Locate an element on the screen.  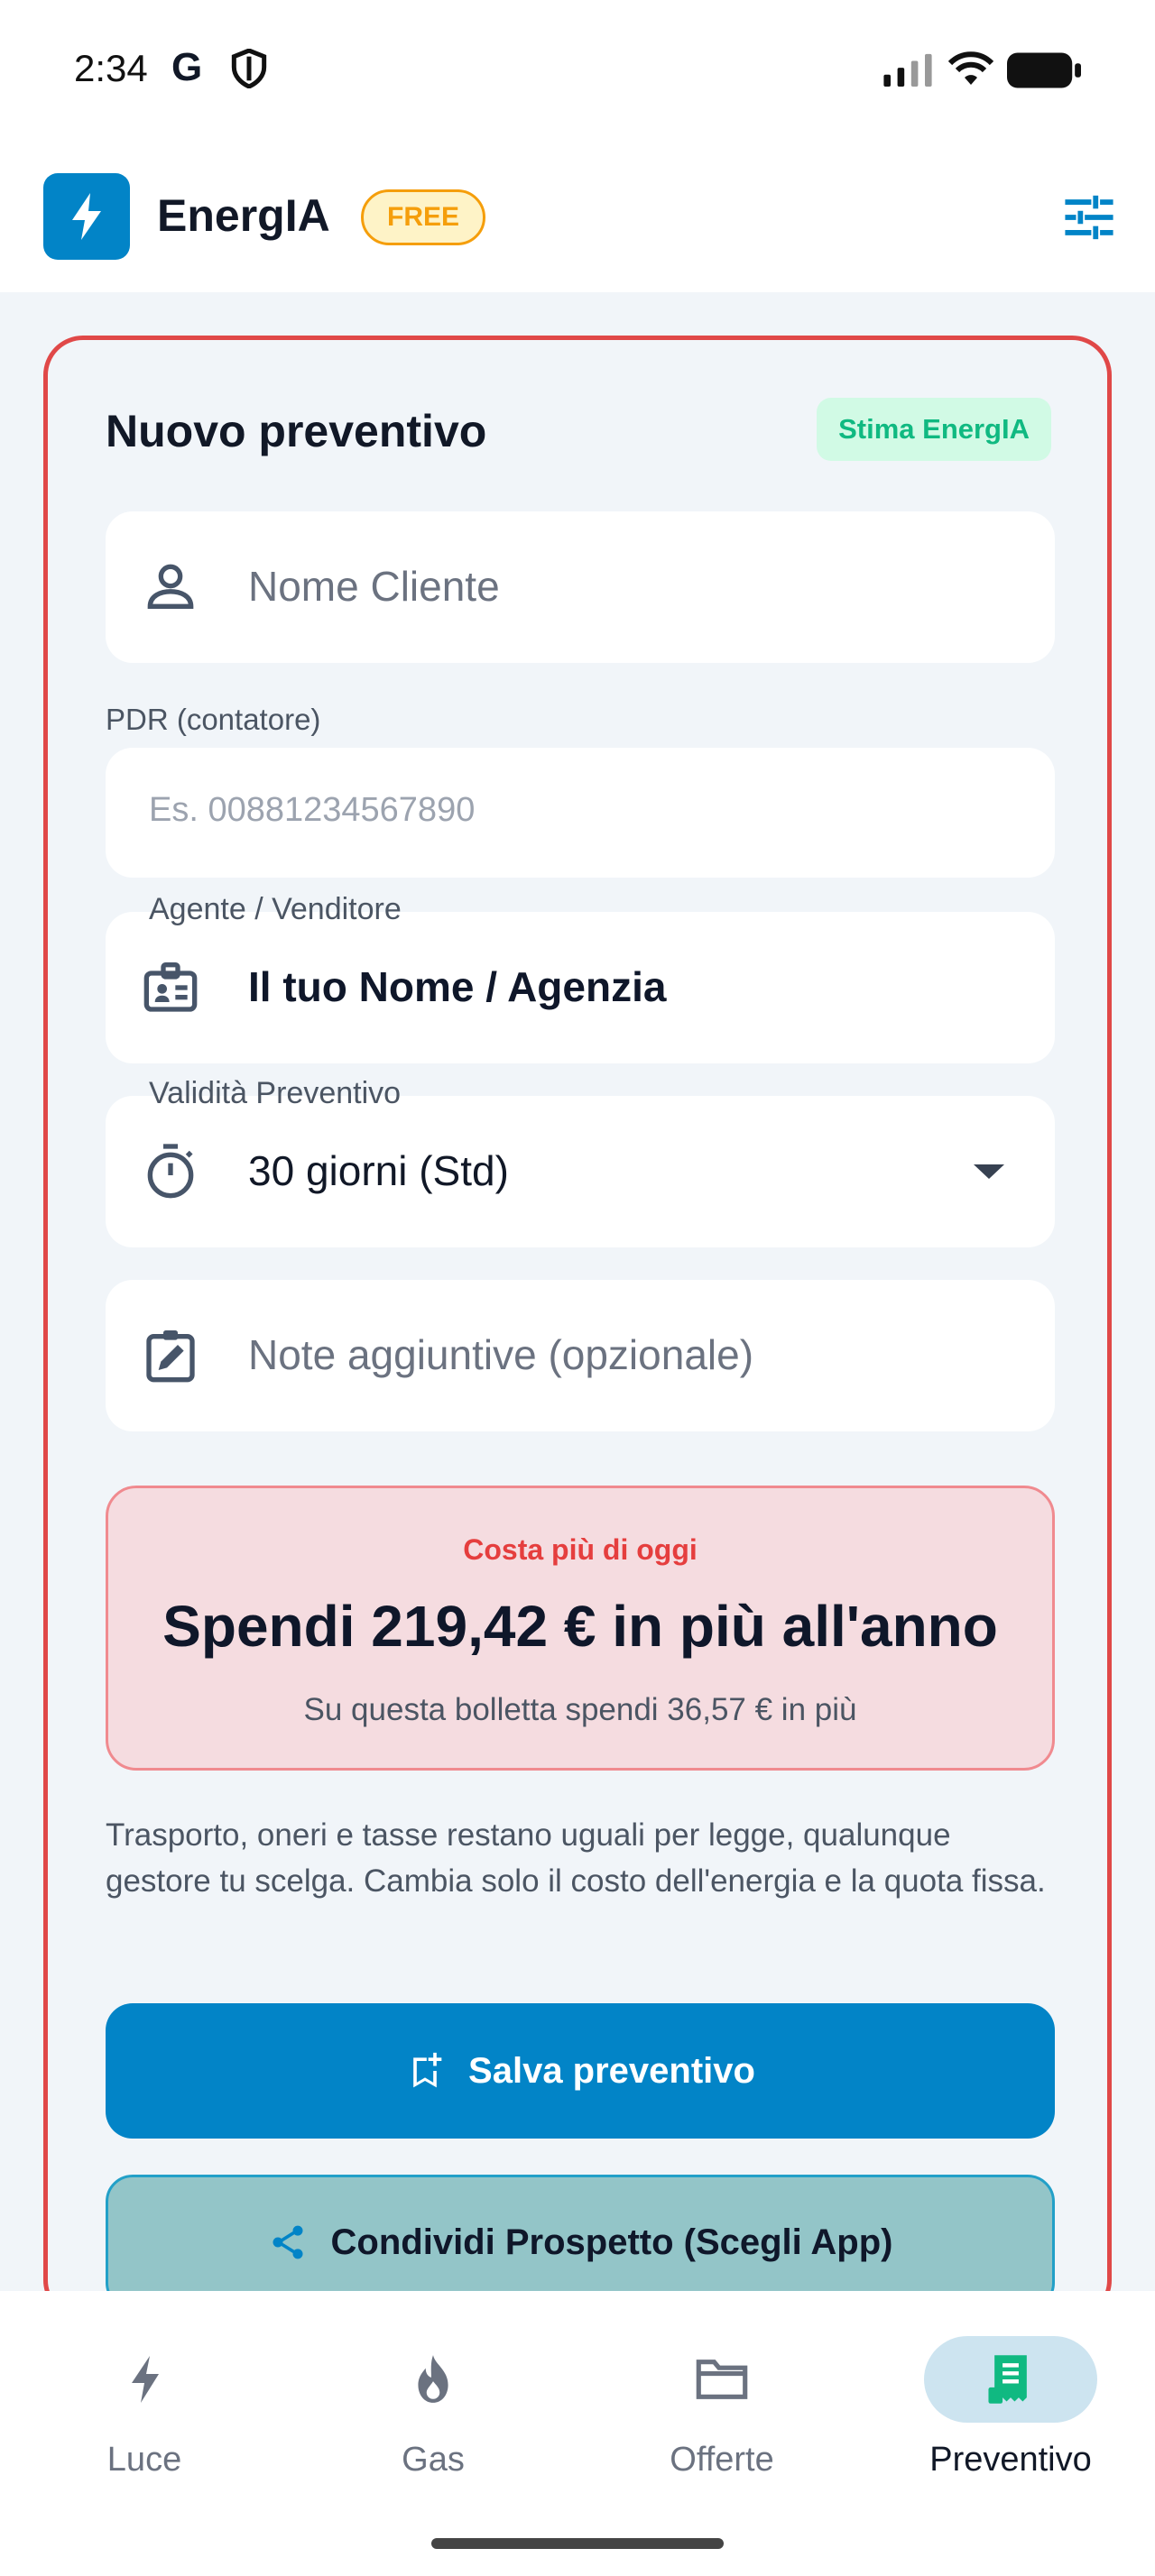
nav-item-luce: Luce is located at coordinates (144, 2408).